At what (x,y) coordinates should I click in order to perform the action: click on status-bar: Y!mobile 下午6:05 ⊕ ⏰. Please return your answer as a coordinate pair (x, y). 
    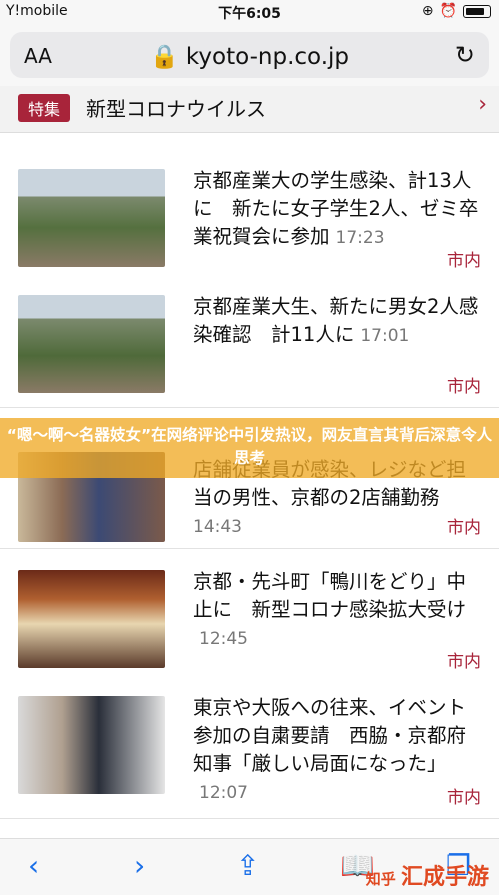
    Looking at the image, I should click on (249, 12).